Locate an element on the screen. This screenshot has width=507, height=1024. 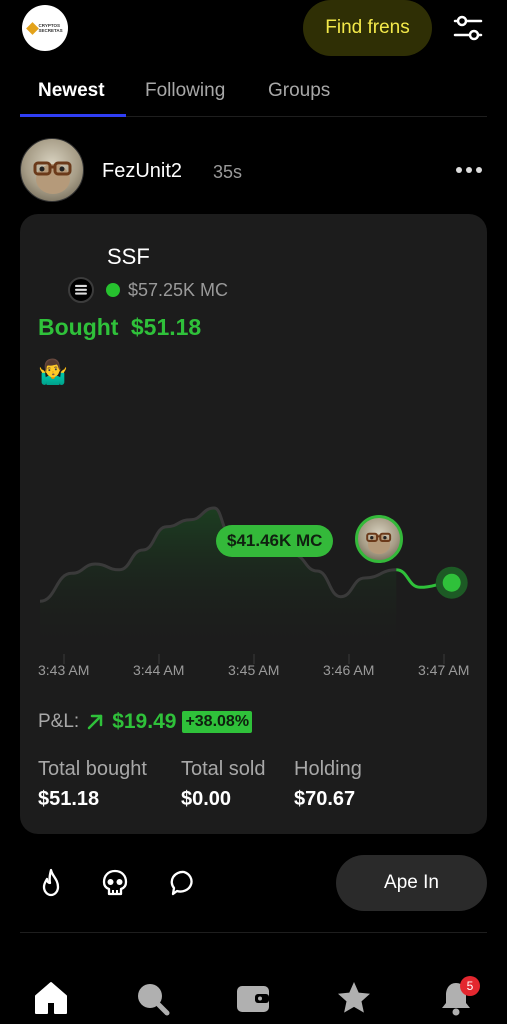
post-header: FezUnit2 35s is located at coordinates (253, 171).